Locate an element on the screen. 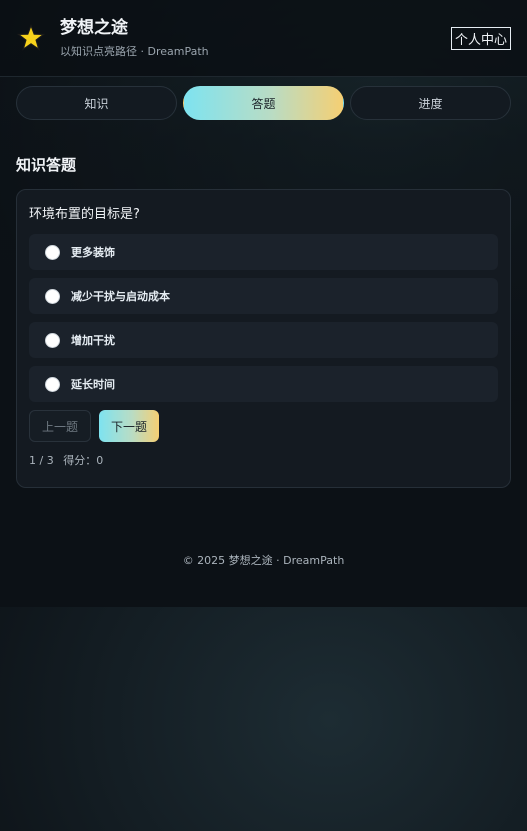  section-title: 知识答题 is located at coordinates (46, 165).